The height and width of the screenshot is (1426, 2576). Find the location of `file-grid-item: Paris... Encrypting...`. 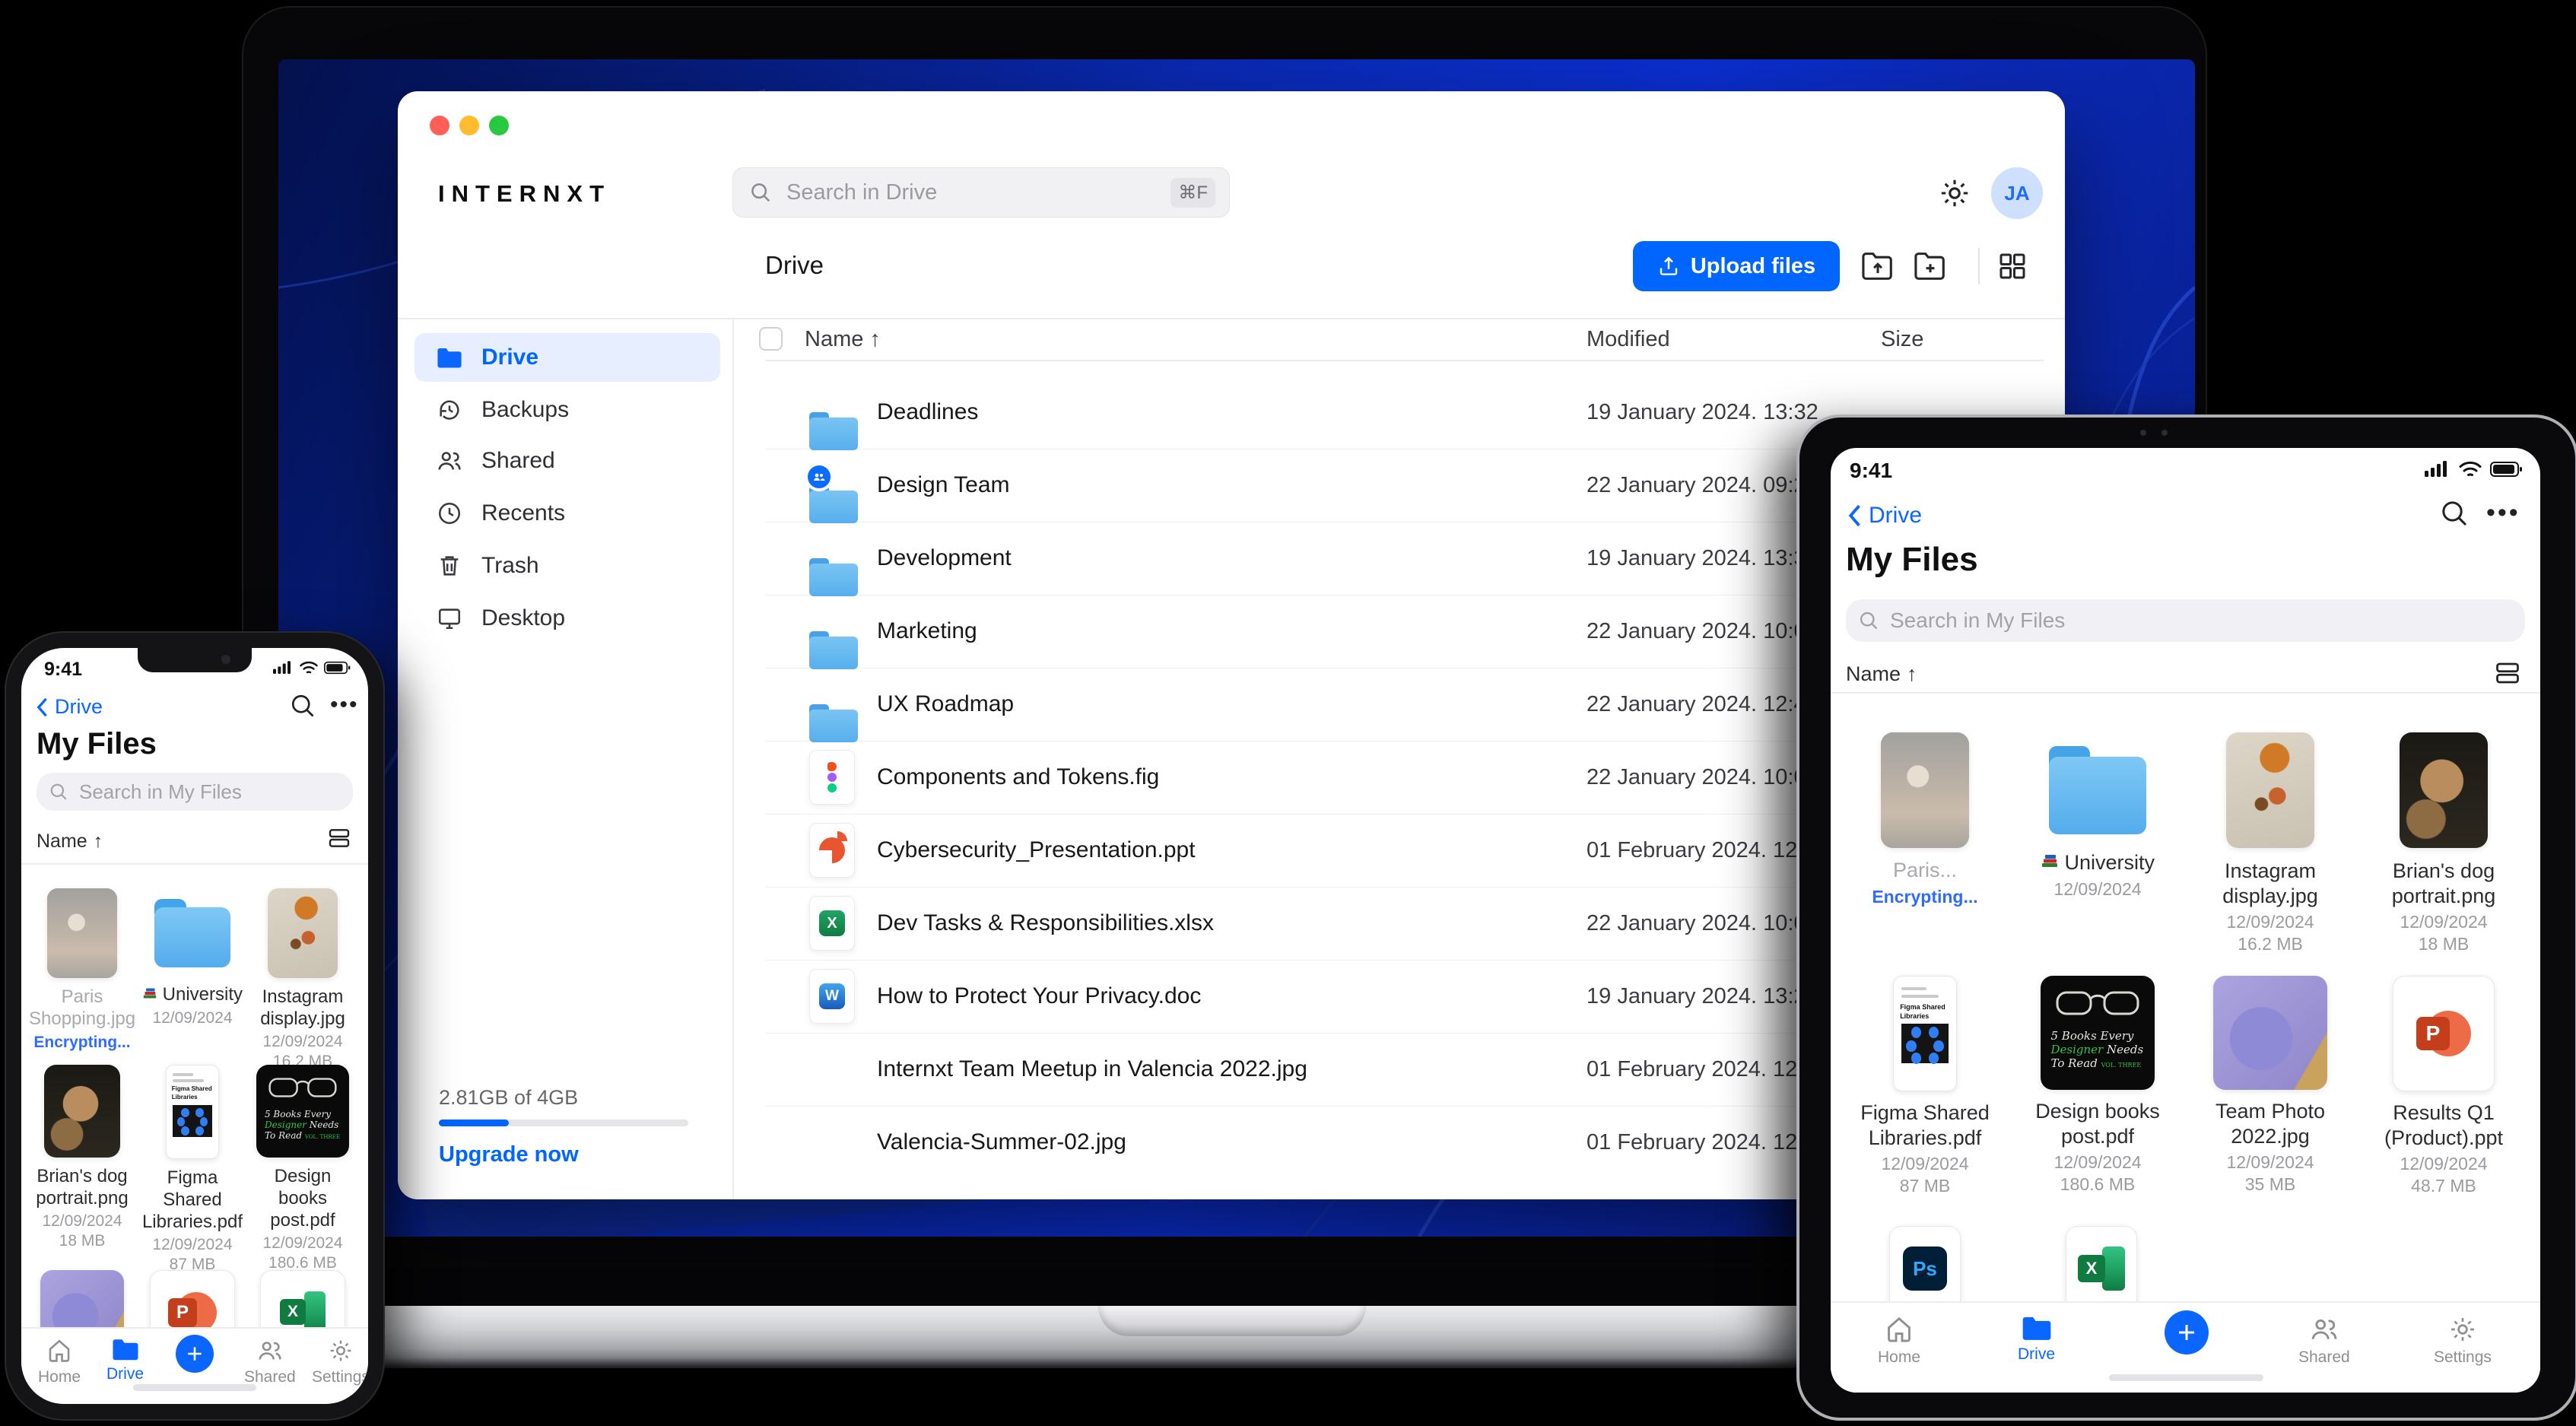

file-grid-item: Paris... Encrypting... is located at coordinates (1925, 819).